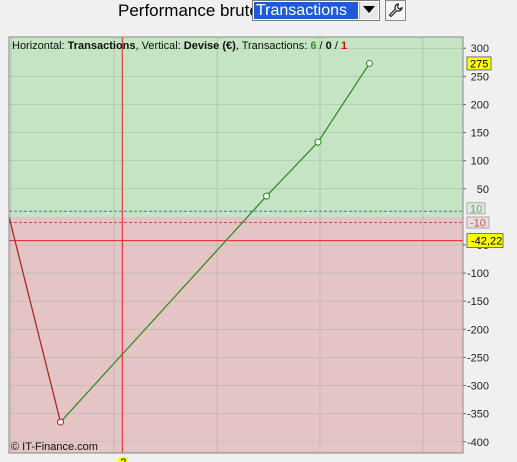 Image resolution: width=517 pixels, height=462 pixels. I want to click on y-tick-label: 100, so click(480, 162).